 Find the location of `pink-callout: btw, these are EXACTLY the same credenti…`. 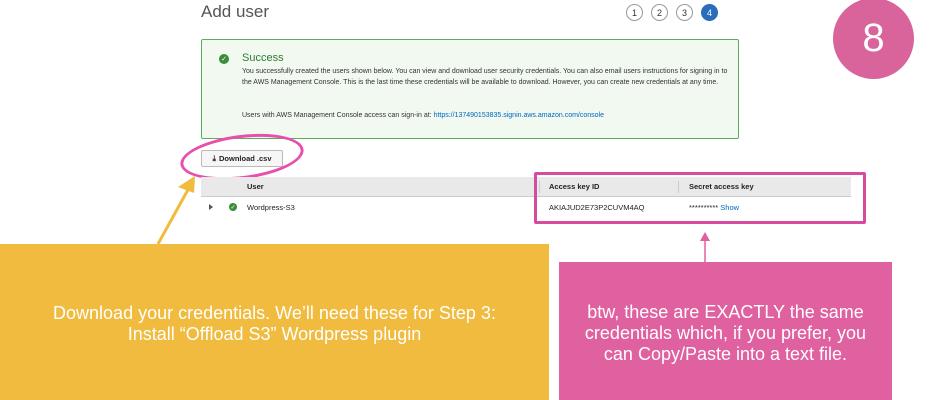

pink-callout: btw, these are EXACTLY the same credenti… is located at coordinates (725, 331).